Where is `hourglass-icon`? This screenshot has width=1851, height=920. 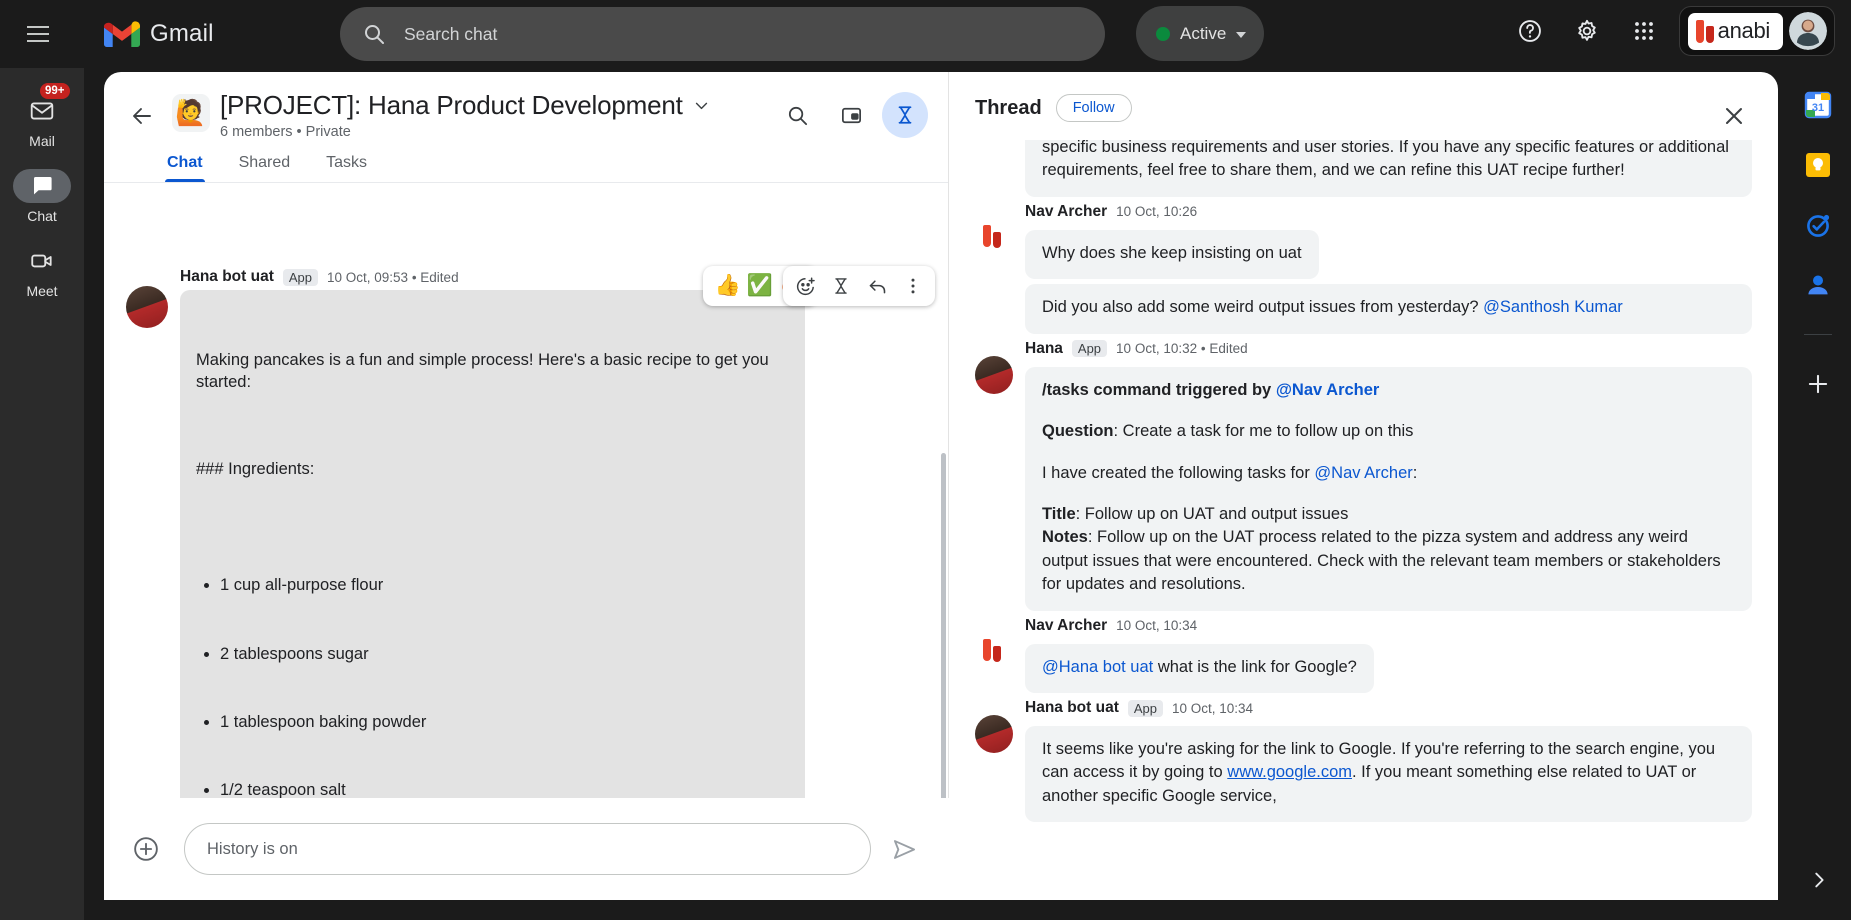 hourglass-icon is located at coordinates (905, 115).